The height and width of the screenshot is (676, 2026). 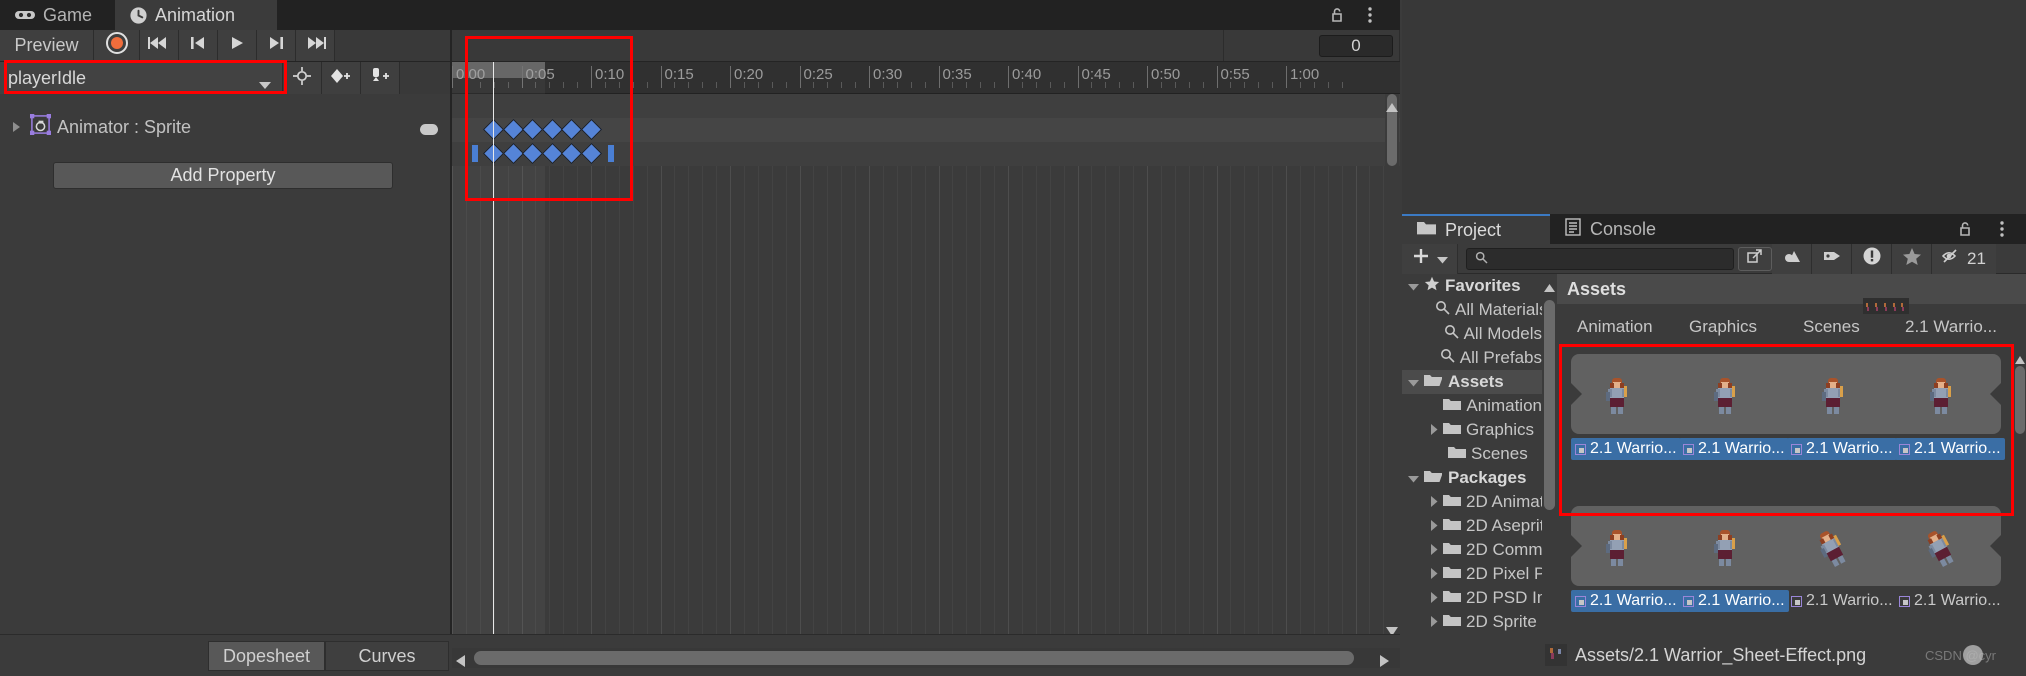 I want to click on last-frame-button, so click(x=315, y=45).